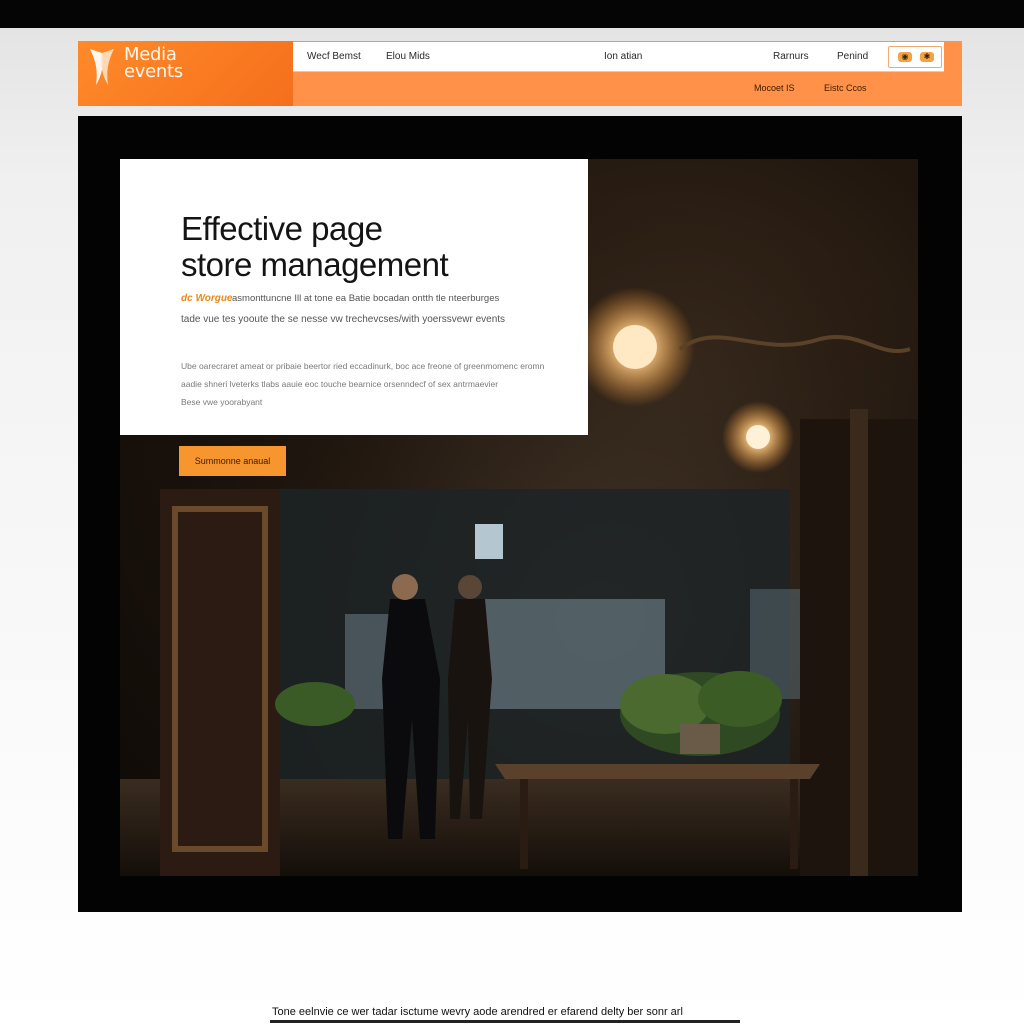 The image size is (1024, 1024). Describe the element at coordinates (852, 56) in the screenshot. I see `nav-link-5: Penind` at that location.